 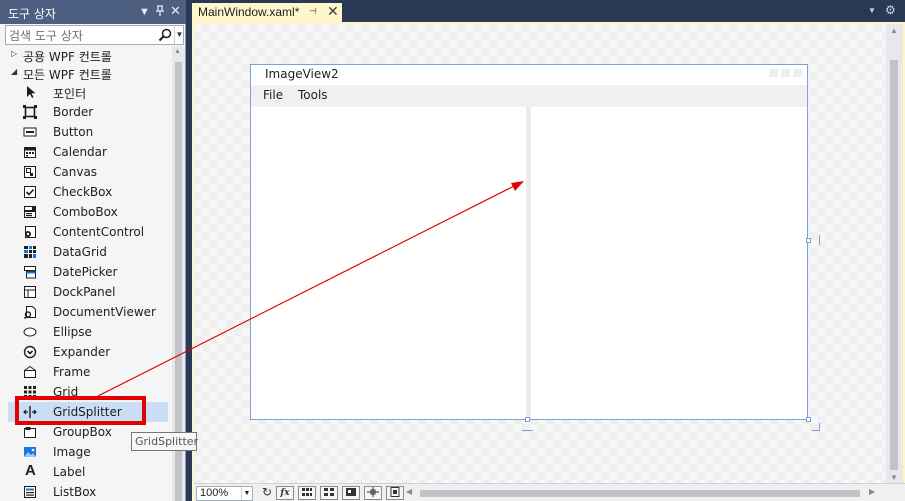 What do you see at coordinates (14, 71) in the screenshot?
I see `collapse-arrow-icon: ◢` at bounding box center [14, 71].